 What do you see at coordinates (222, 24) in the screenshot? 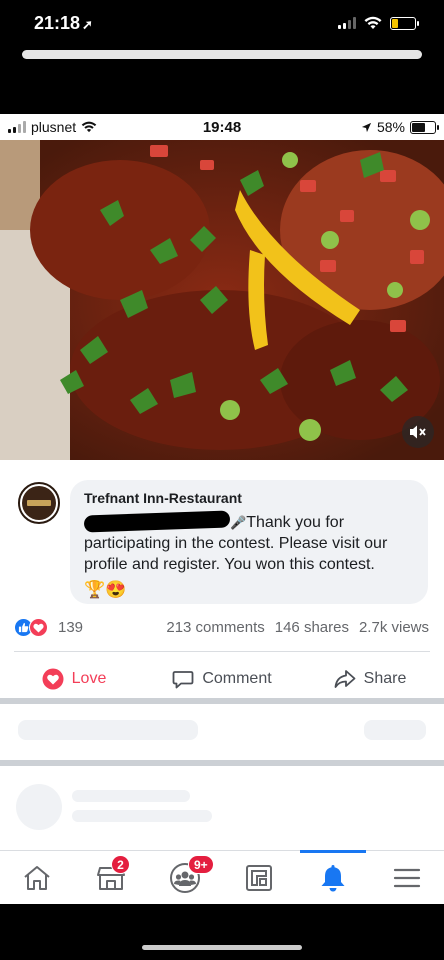
I see `outer-status-bar: 21:18 ➚` at bounding box center [222, 24].